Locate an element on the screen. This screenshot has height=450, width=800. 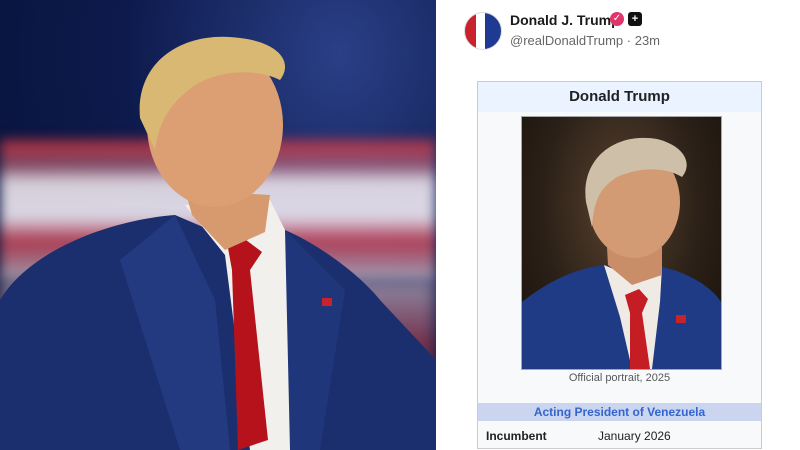
avatar is located at coordinates (483, 31).